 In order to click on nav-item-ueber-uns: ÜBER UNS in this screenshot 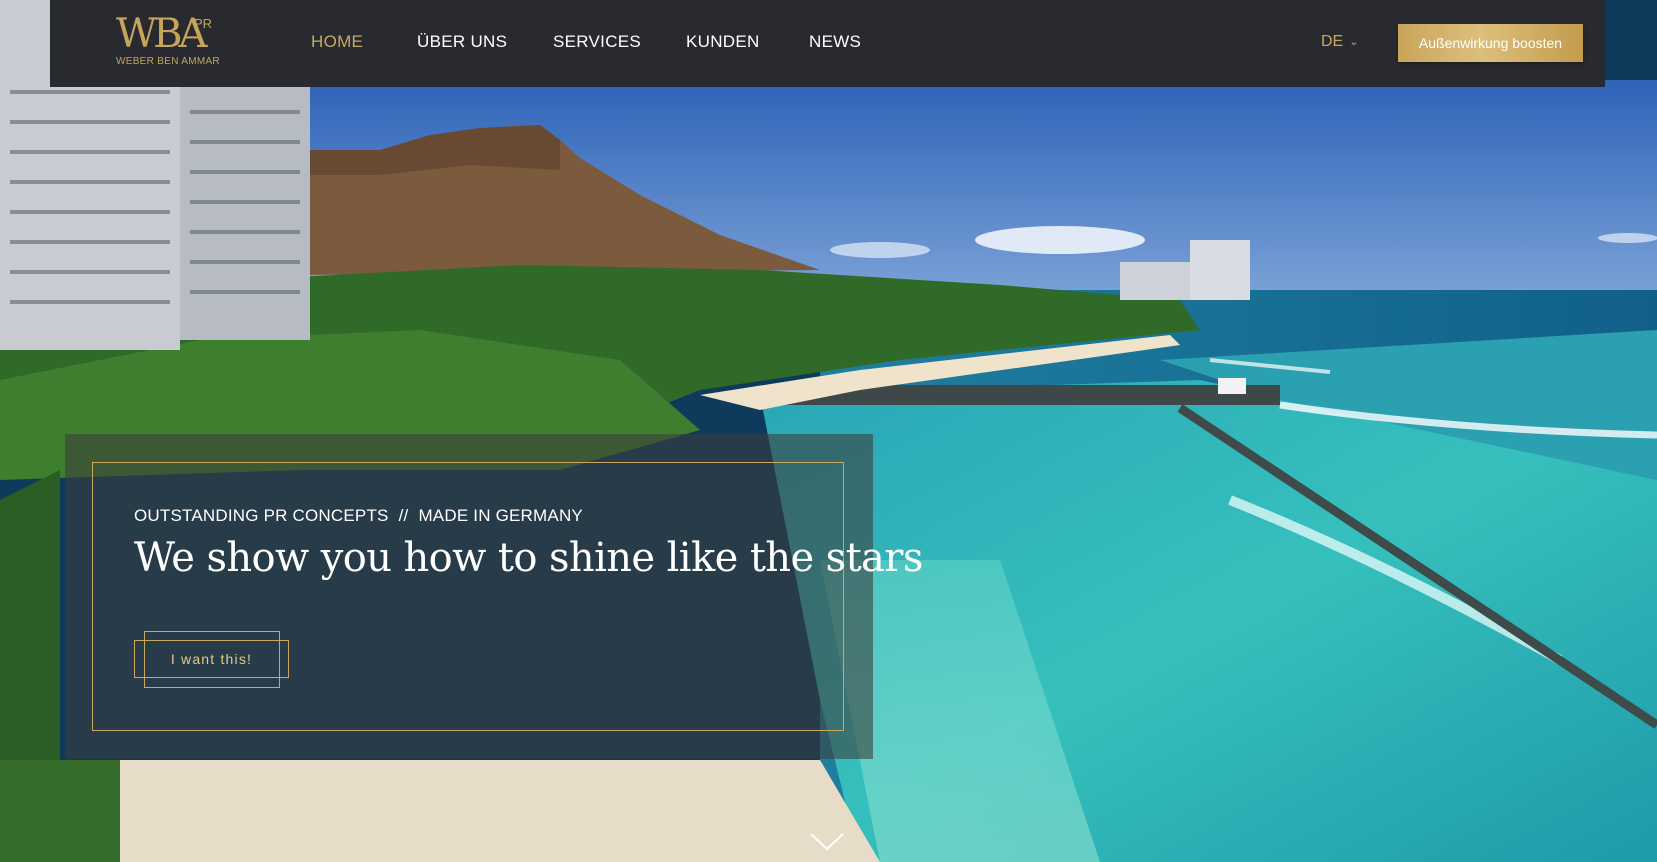, I will do `click(462, 42)`.